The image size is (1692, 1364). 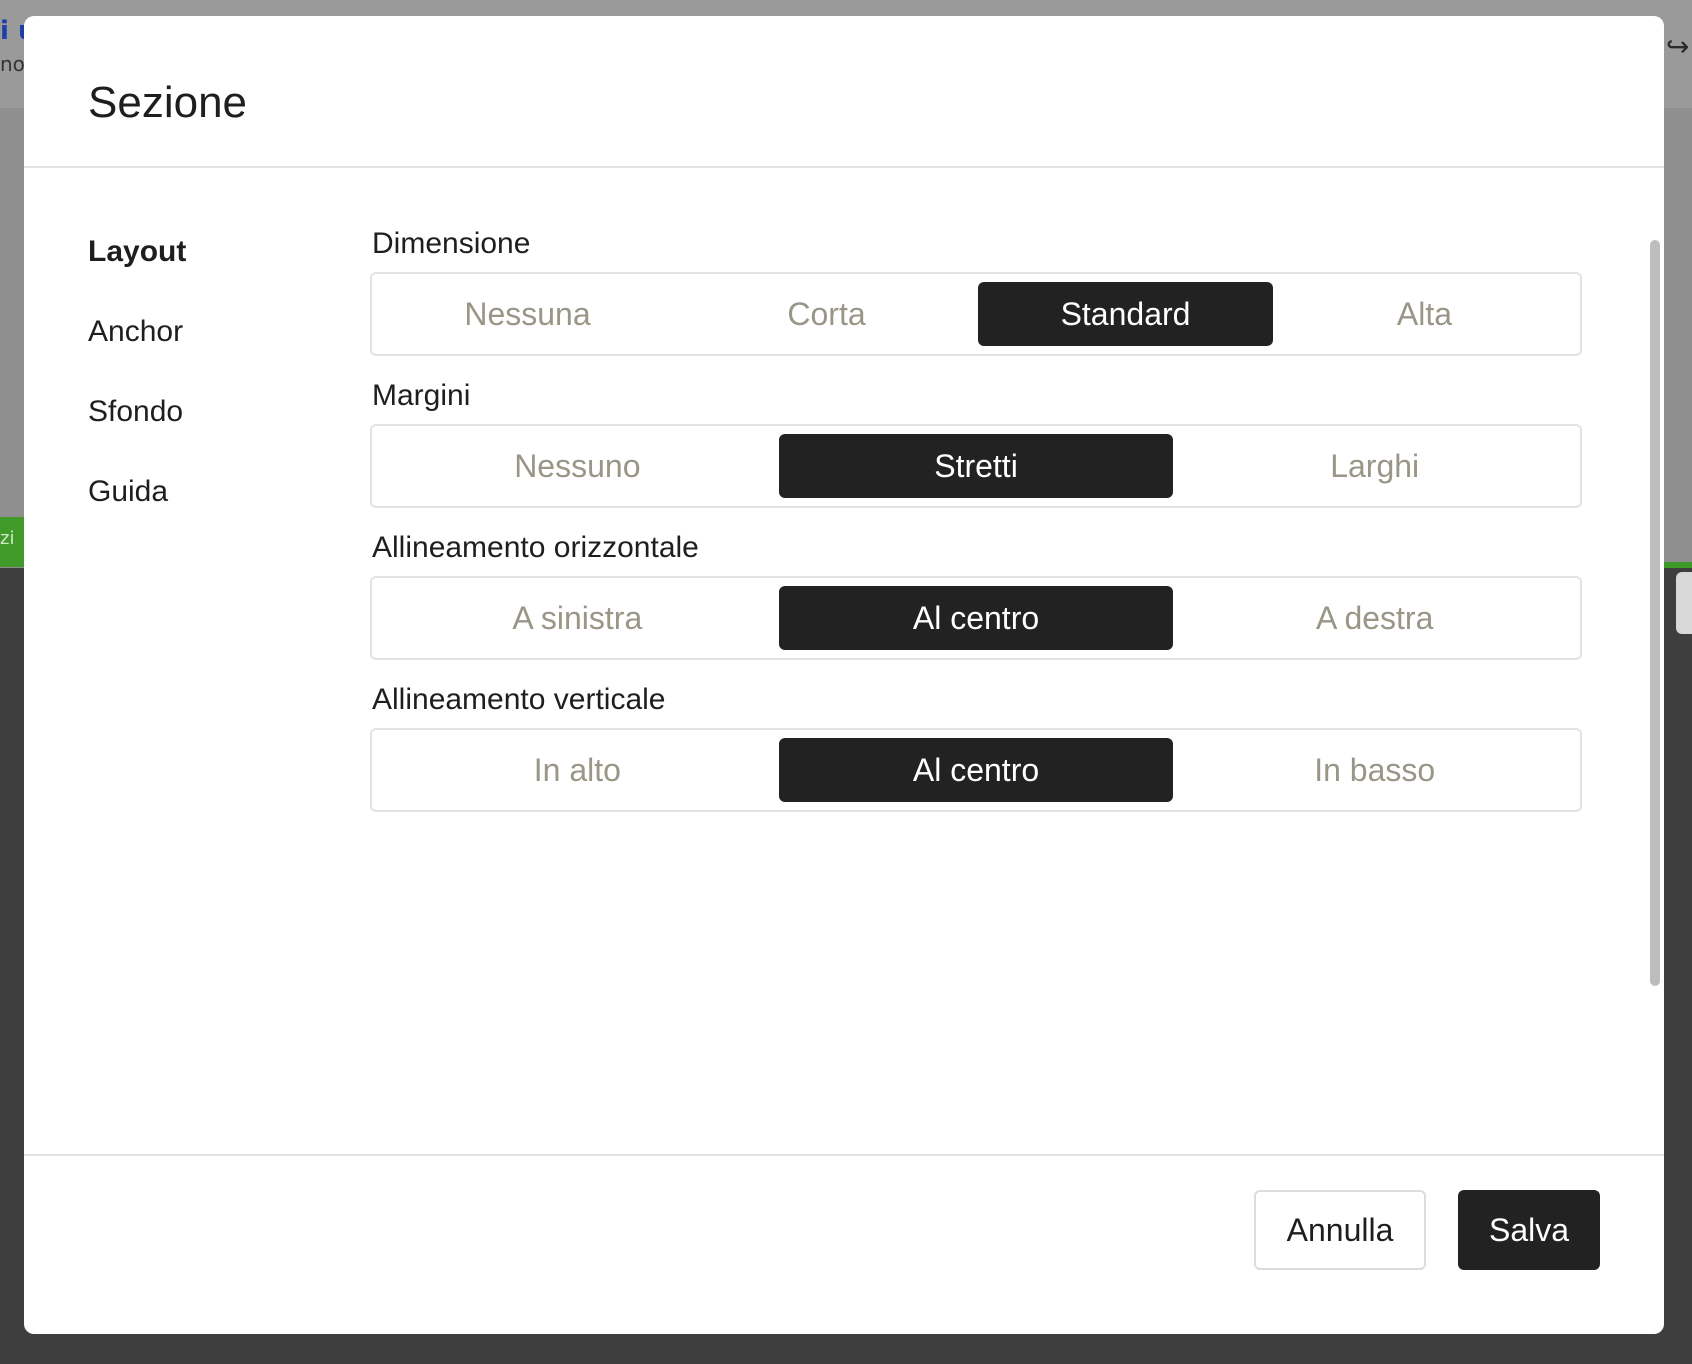 I want to click on dialog-scrollbar, so click(x=1655, y=613).